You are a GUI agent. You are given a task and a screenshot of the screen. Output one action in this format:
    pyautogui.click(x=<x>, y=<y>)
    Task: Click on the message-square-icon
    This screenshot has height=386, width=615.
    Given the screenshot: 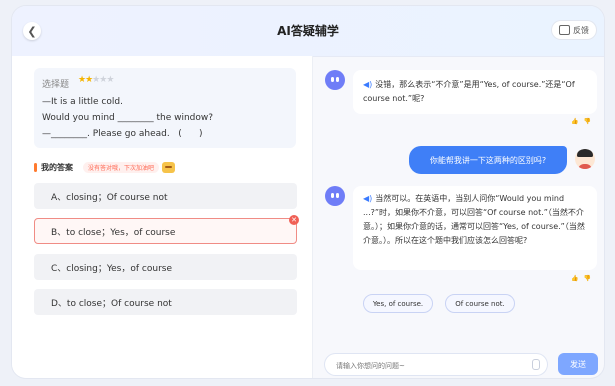 What is the action you would take?
    pyautogui.click(x=564, y=30)
    